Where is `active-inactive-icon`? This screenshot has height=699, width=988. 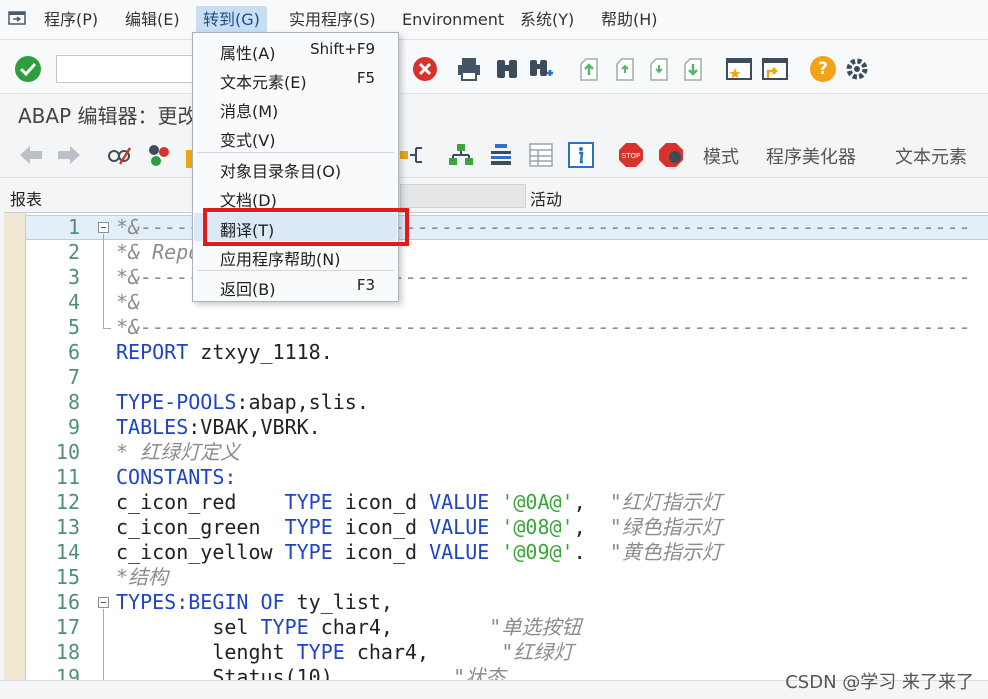 active-inactive-icon is located at coordinates (159, 155).